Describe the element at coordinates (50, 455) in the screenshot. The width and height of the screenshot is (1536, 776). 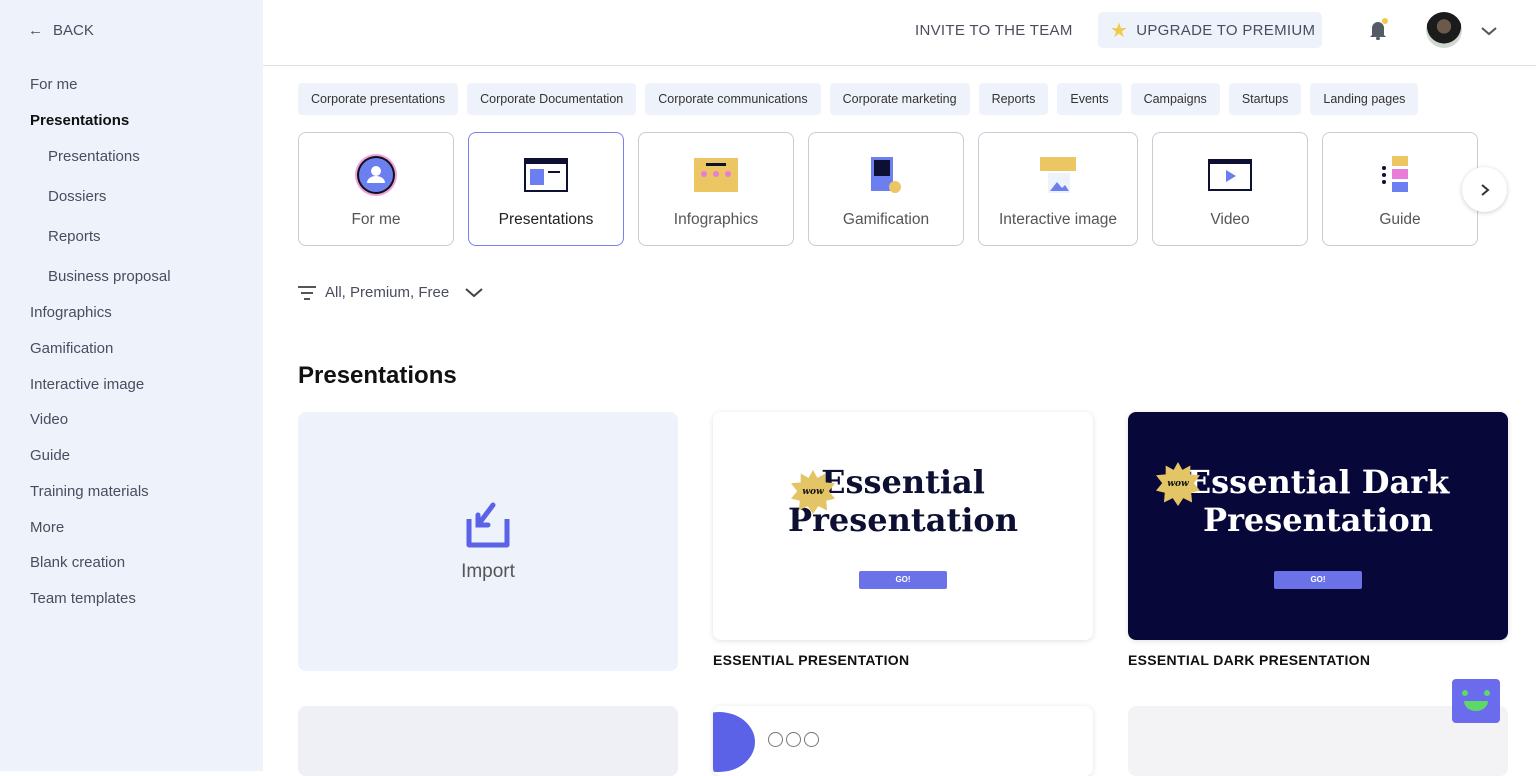
I see `sidebar-item-guide: Guide` at that location.